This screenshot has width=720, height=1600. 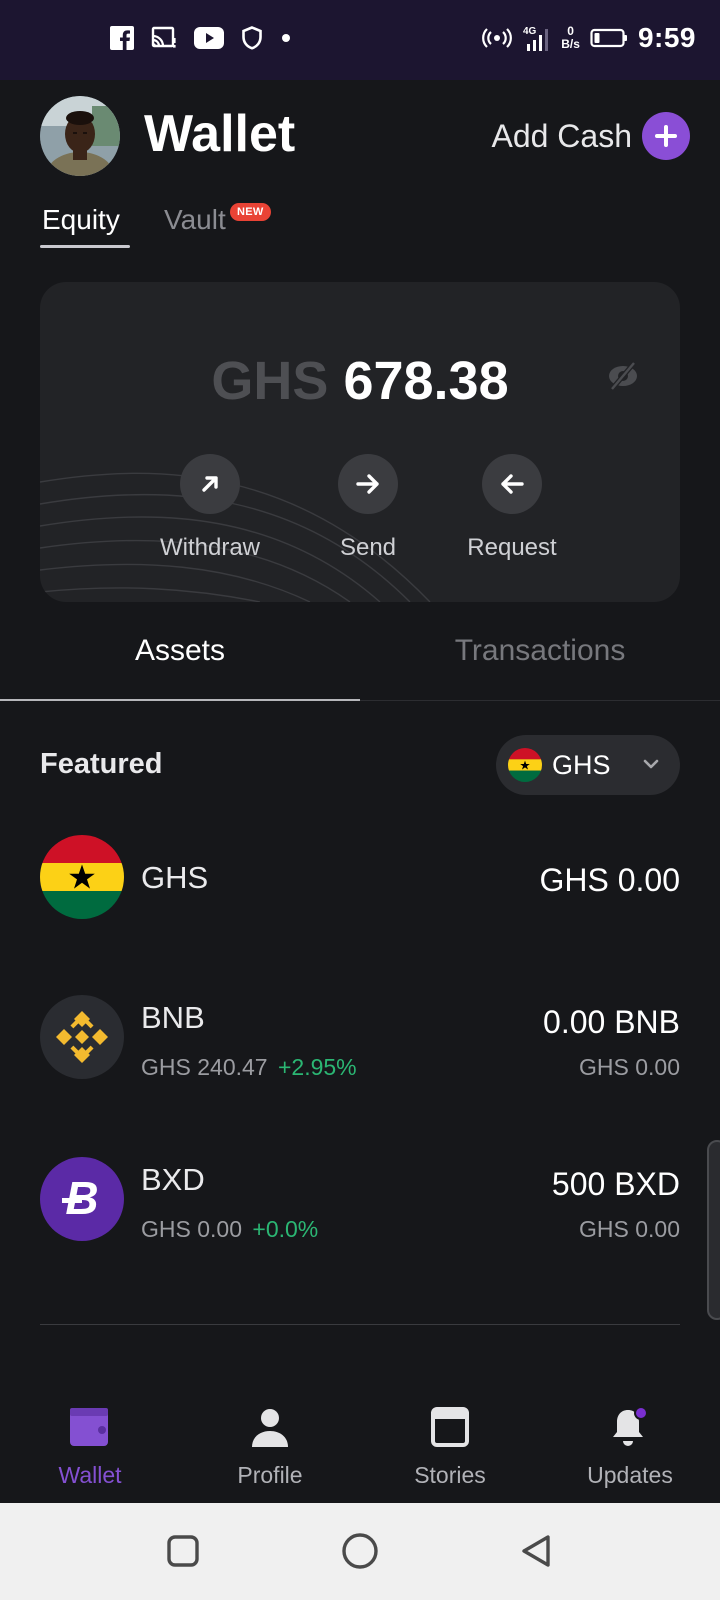 I want to click on request-button: Request, so click(x=512, y=508).